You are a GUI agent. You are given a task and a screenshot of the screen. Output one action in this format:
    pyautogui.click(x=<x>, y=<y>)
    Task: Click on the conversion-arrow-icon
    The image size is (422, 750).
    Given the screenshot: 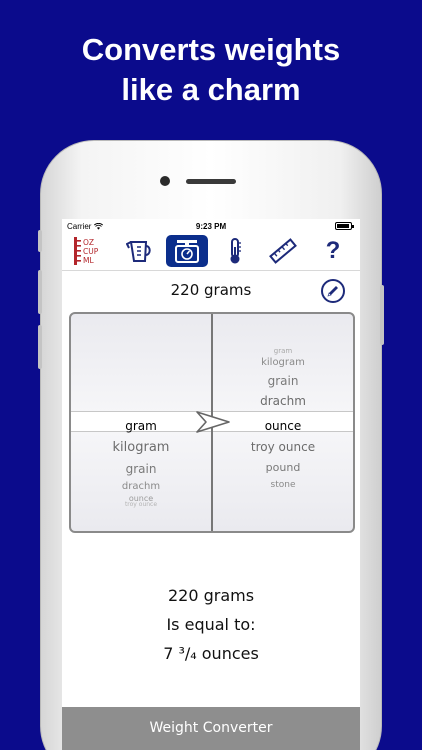 What is the action you would take?
    pyautogui.click(x=213, y=422)
    